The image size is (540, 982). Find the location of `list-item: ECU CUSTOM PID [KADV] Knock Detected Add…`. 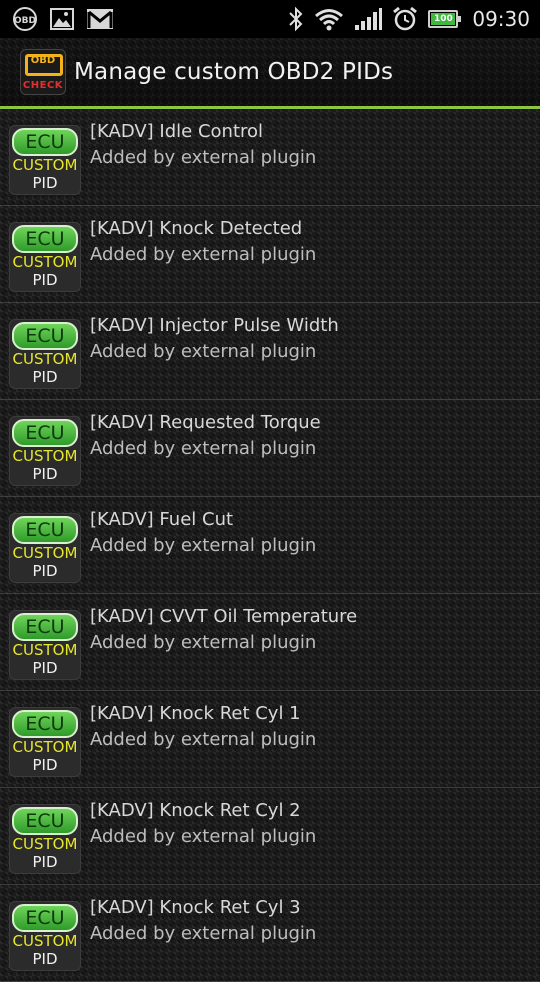

list-item: ECU CUSTOM PID [KADV] Knock Detected Add… is located at coordinates (270, 254).